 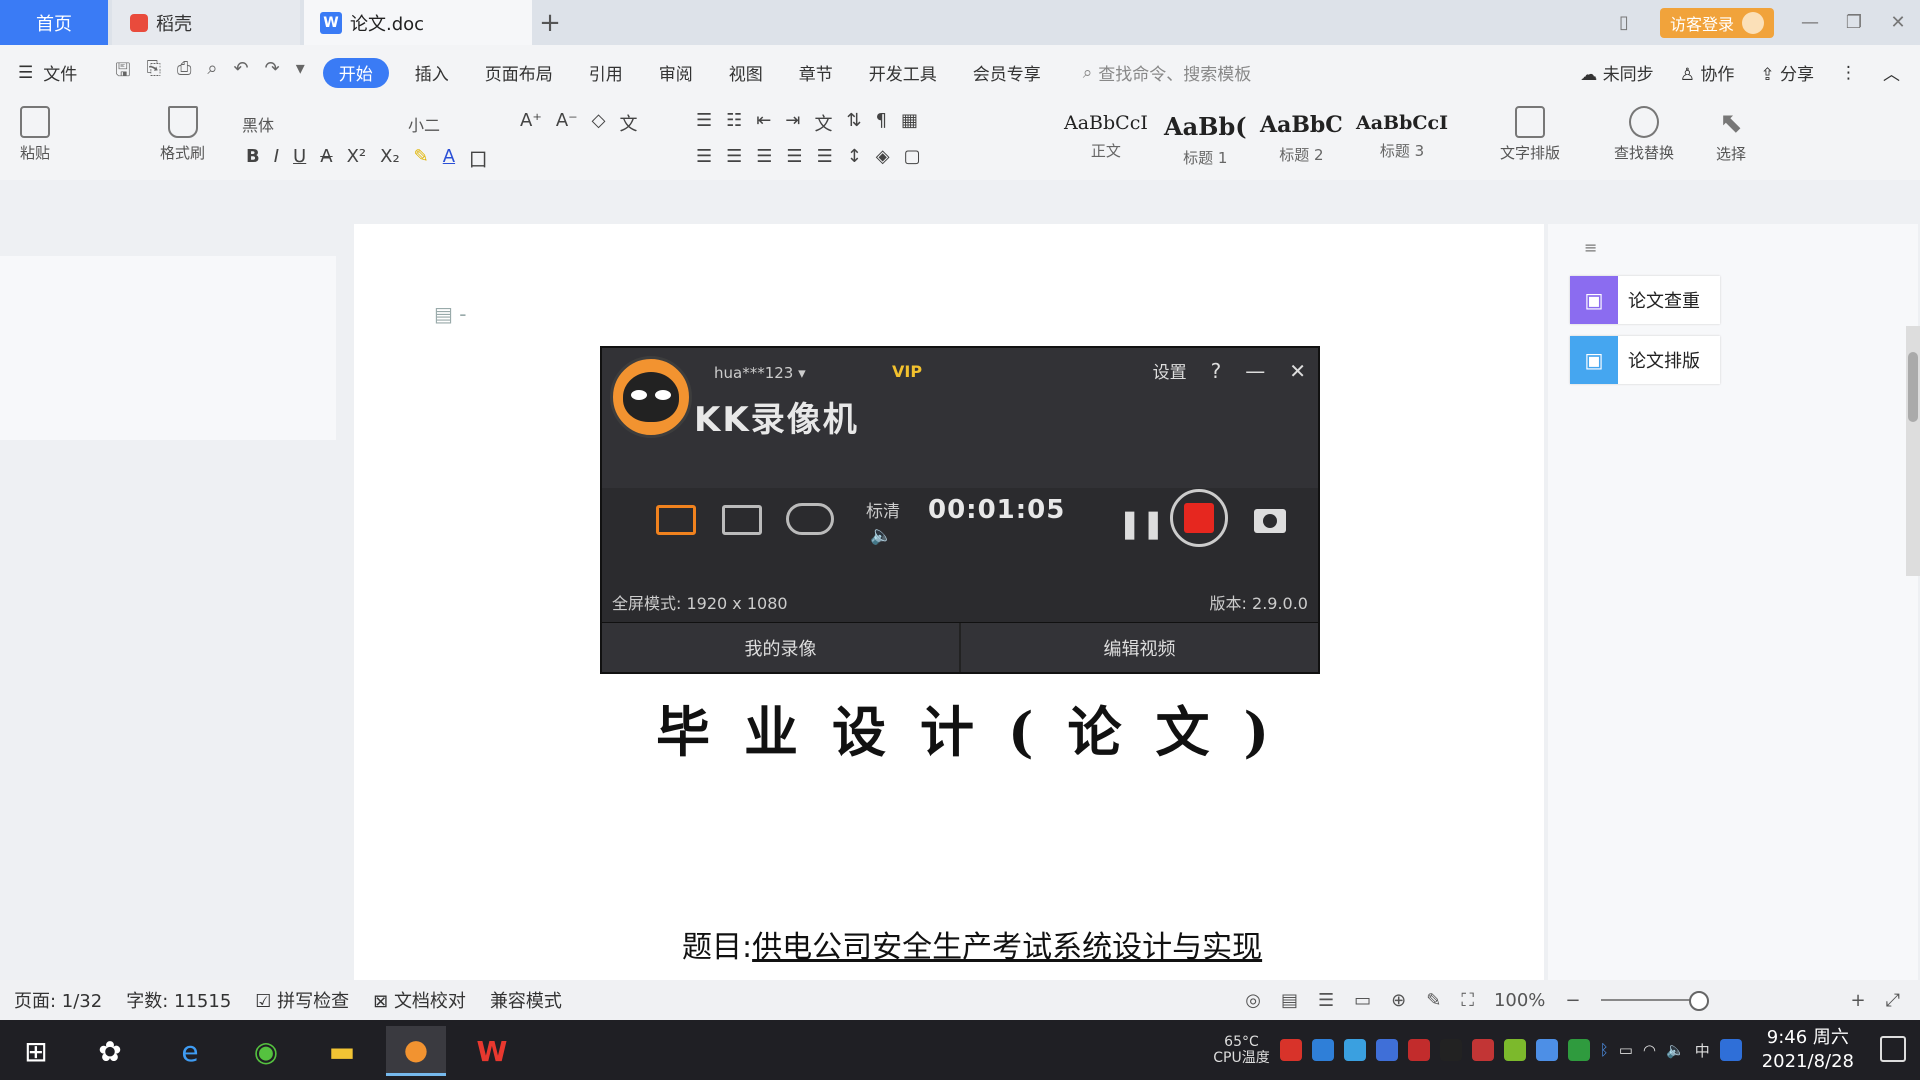 What do you see at coordinates (1731, 135) in the screenshot?
I see `select-button: ⬉ 选择` at bounding box center [1731, 135].